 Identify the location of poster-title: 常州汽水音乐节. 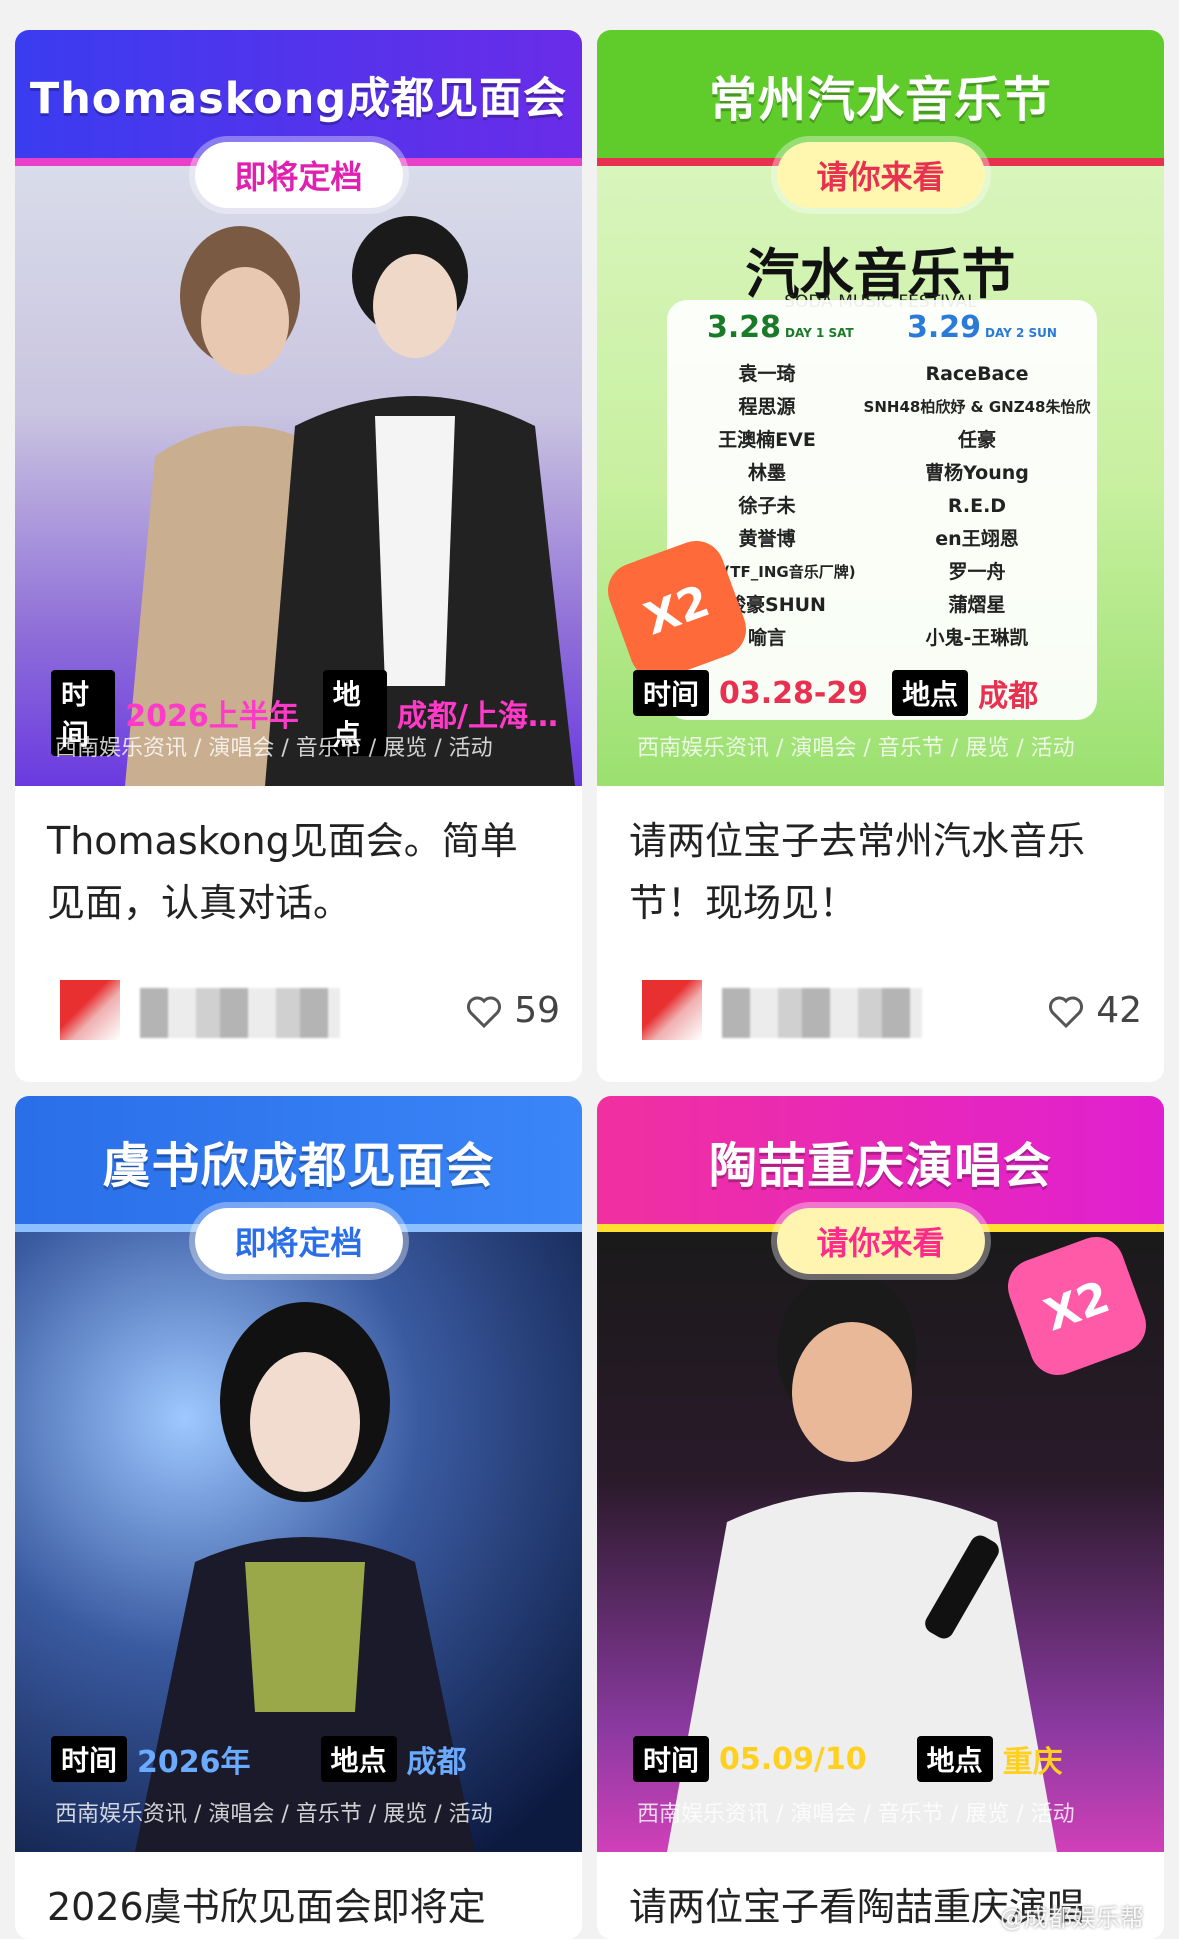
(880, 100).